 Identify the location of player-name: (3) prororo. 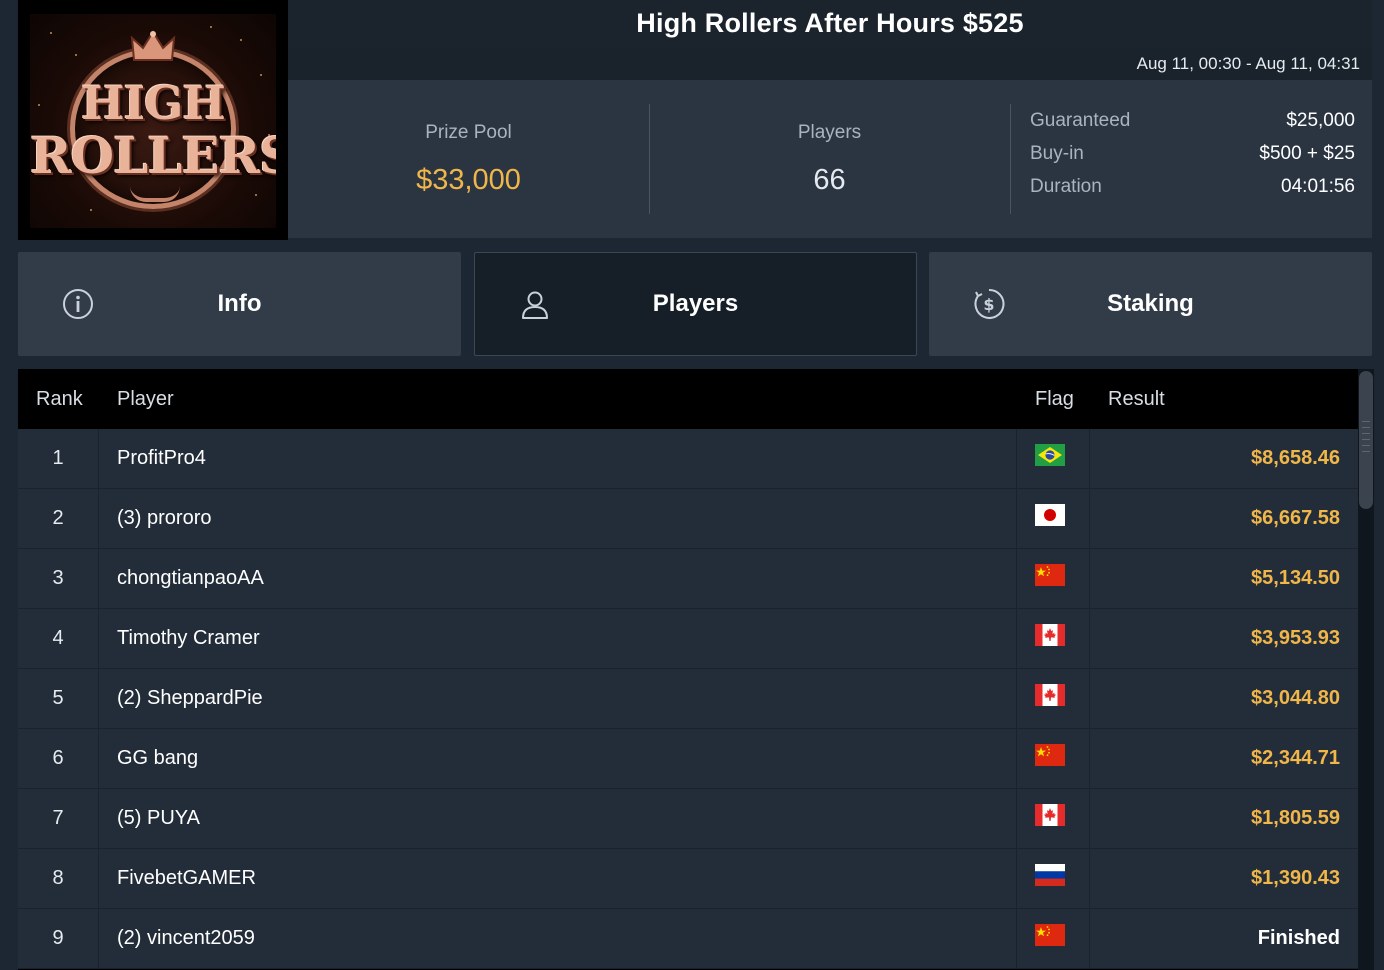
(164, 518).